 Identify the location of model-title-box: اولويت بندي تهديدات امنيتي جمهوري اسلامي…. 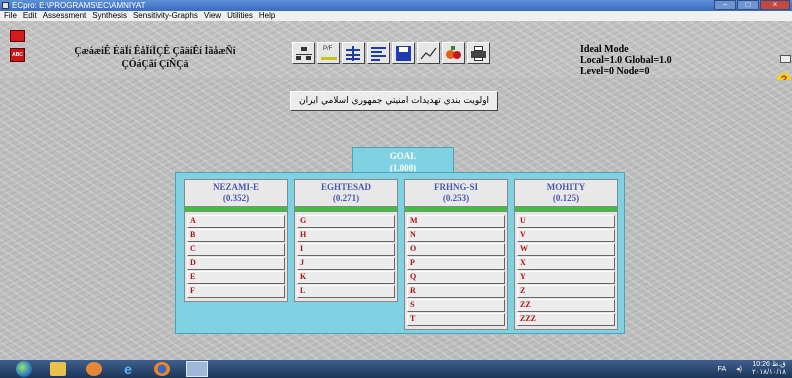
(394, 101).